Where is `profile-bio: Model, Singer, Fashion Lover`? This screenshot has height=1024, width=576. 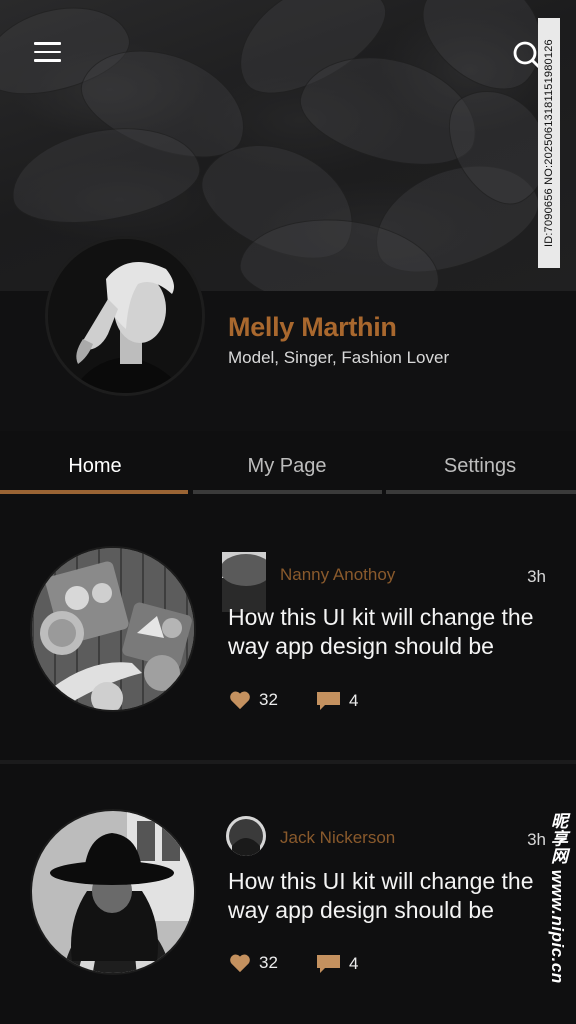 profile-bio: Model, Singer, Fashion Lover is located at coordinates (339, 357).